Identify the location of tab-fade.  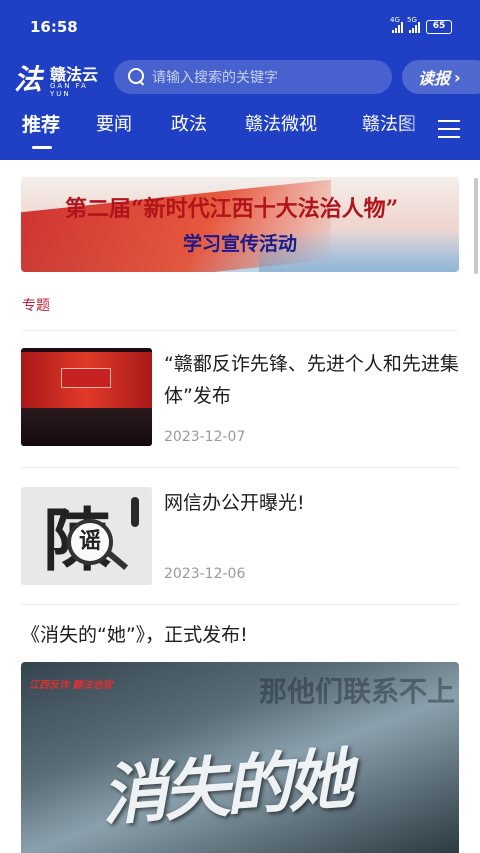
(417, 130).